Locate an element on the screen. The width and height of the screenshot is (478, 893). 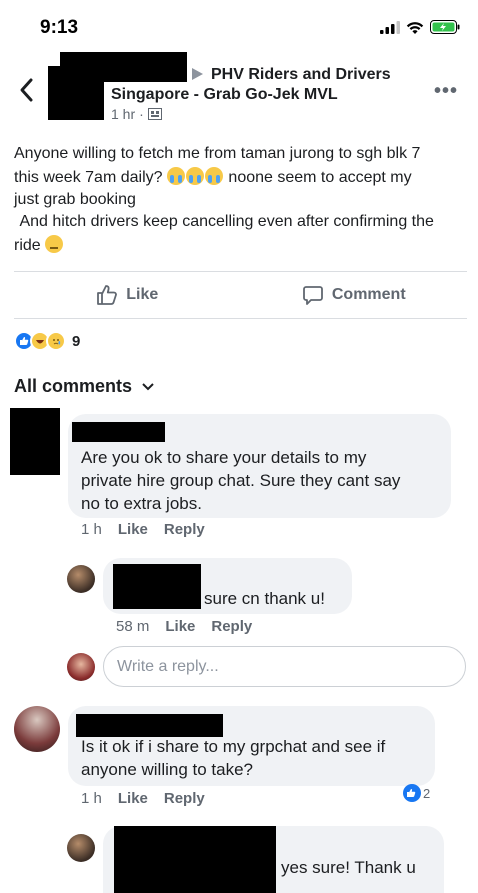
reply-text: sure cn thank u! is located at coordinates (264, 598).